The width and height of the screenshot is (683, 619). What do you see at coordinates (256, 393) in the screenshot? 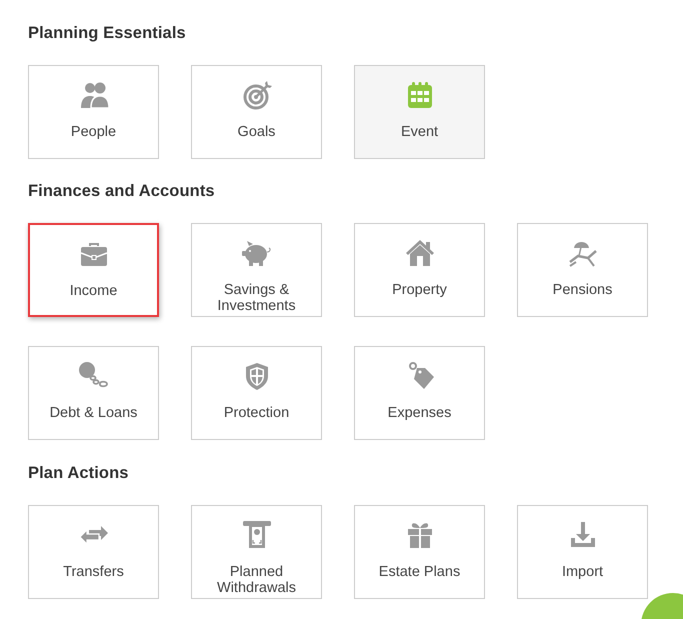
I see `category-tile: Protection` at bounding box center [256, 393].